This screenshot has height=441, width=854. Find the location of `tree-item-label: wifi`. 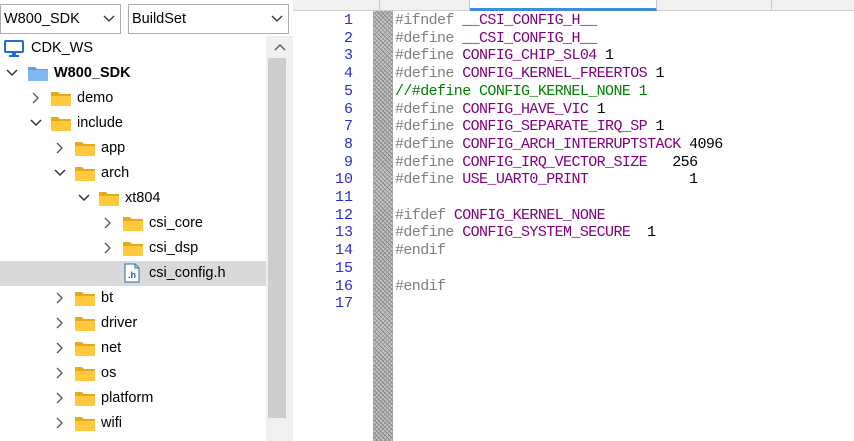

tree-item-label: wifi is located at coordinates (111, 423).